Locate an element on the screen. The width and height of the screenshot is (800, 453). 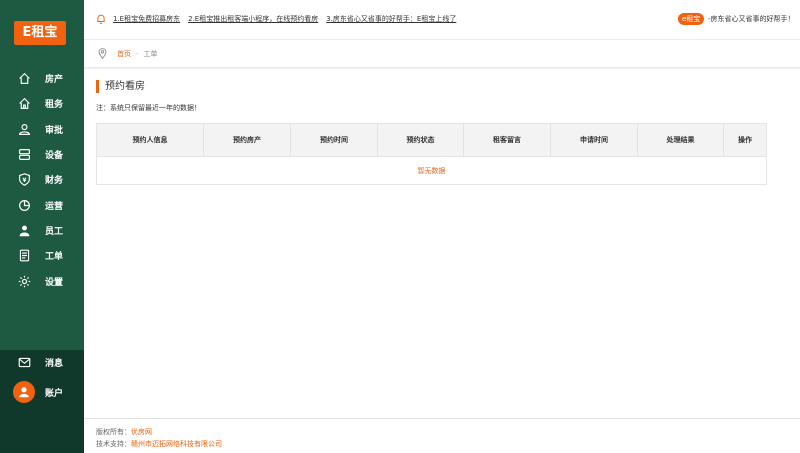
sidebar-item-label: 运营 is located at coordinates (54, 206).